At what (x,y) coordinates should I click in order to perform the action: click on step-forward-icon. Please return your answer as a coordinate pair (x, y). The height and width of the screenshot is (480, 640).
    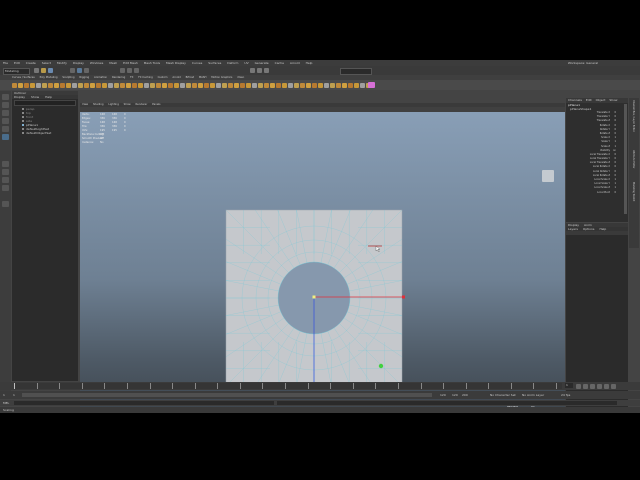
    Looking at the image, I should click on (606, 386).